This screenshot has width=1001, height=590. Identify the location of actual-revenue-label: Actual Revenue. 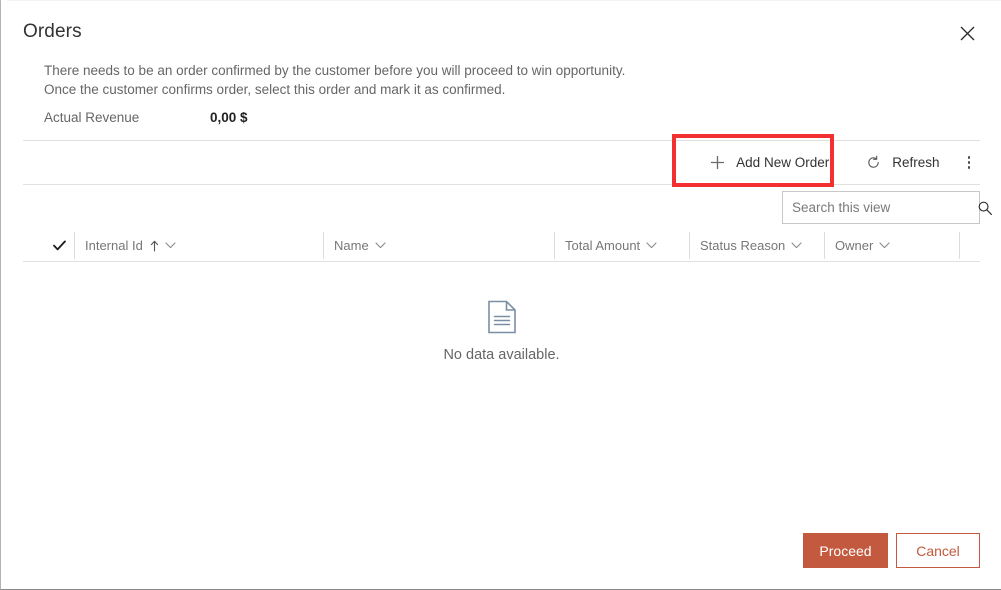
(92, 117).